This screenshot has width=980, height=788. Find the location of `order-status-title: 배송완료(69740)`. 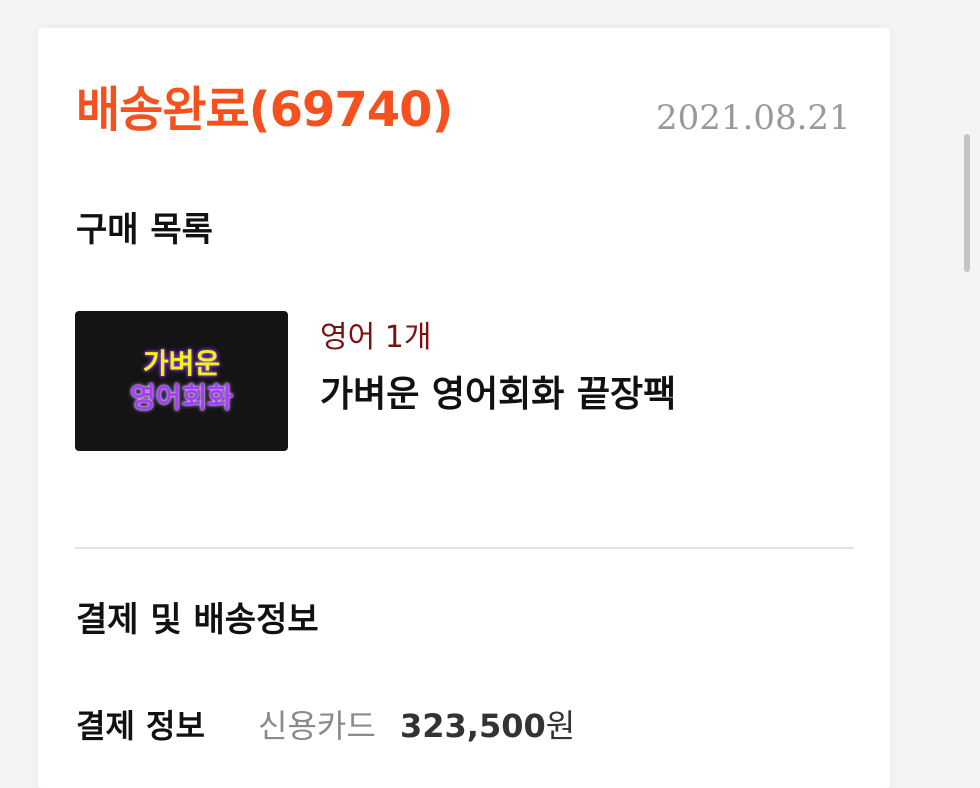

order-status-title: 배송완료(69740) is located at coordinates (265, 110).